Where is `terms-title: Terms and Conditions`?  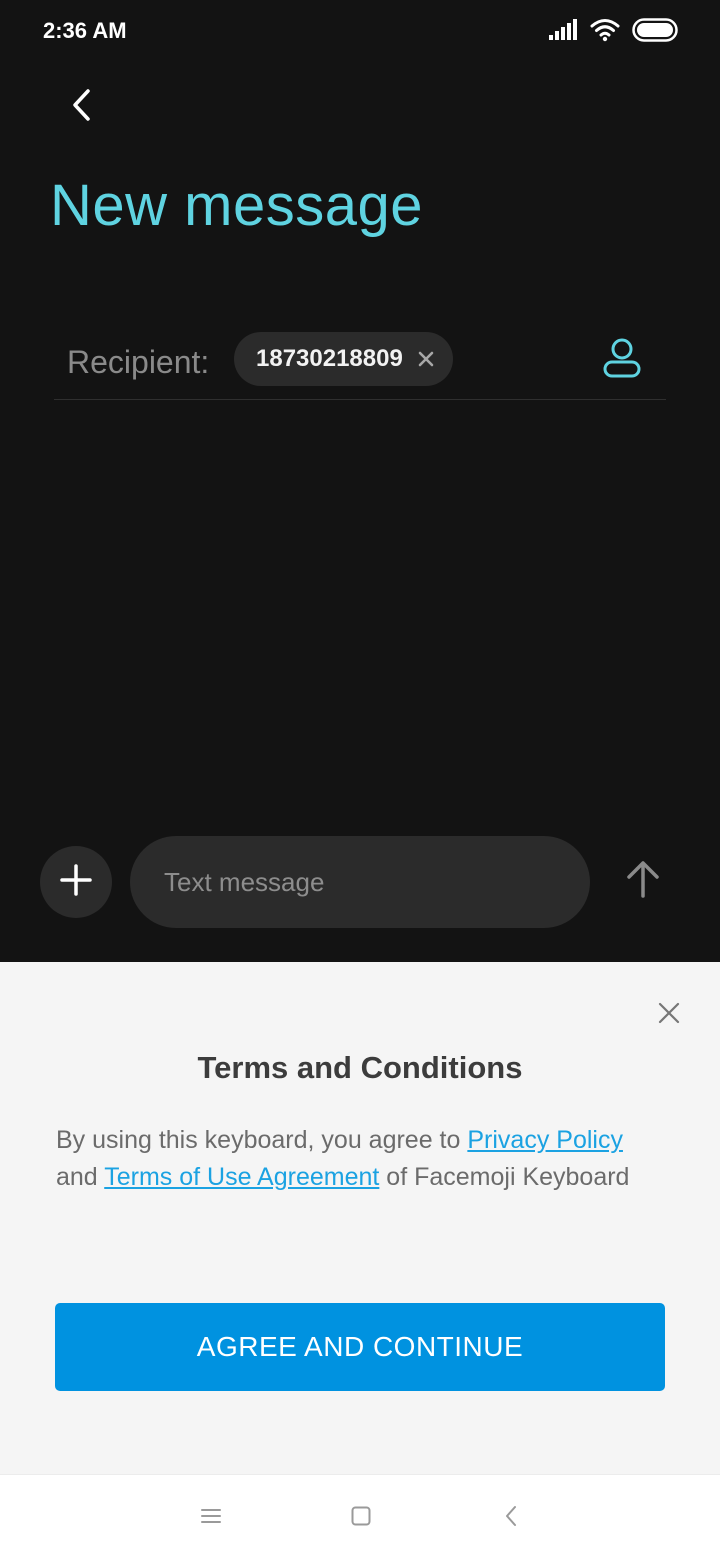
terms-title: Terms and Conditions is located at coordinates (360, 1067).